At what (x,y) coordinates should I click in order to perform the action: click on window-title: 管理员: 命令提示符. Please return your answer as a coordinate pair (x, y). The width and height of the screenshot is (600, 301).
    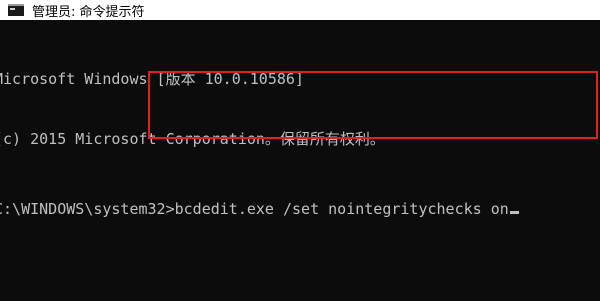
    Looking at the image, I should click on (88, 12).